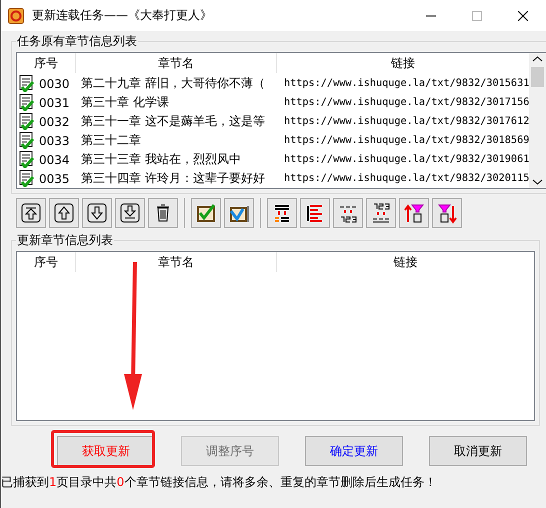 The width and height of the screenshot is (546, 508). I want to click on table-cell: 0034, so click(54, 159).